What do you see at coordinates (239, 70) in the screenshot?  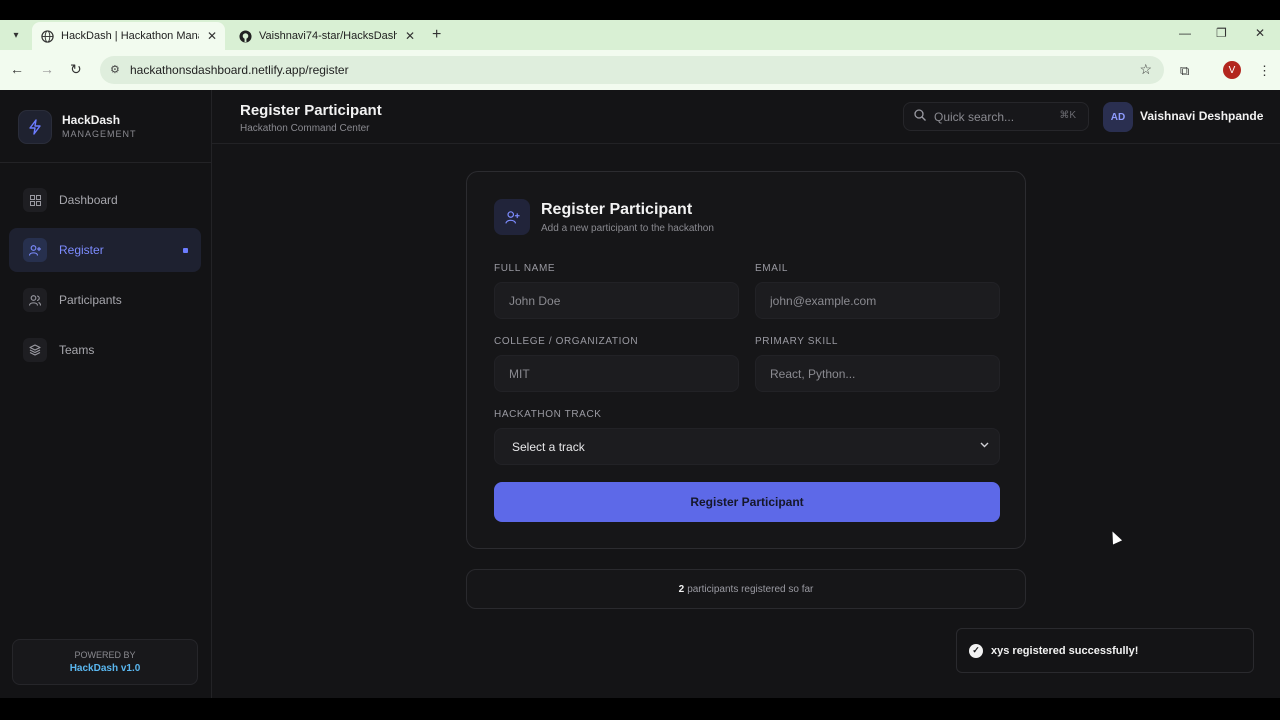 I see `url-text: hackathonsdashboard.netlify.app/register` at bounding box center [239, 70].